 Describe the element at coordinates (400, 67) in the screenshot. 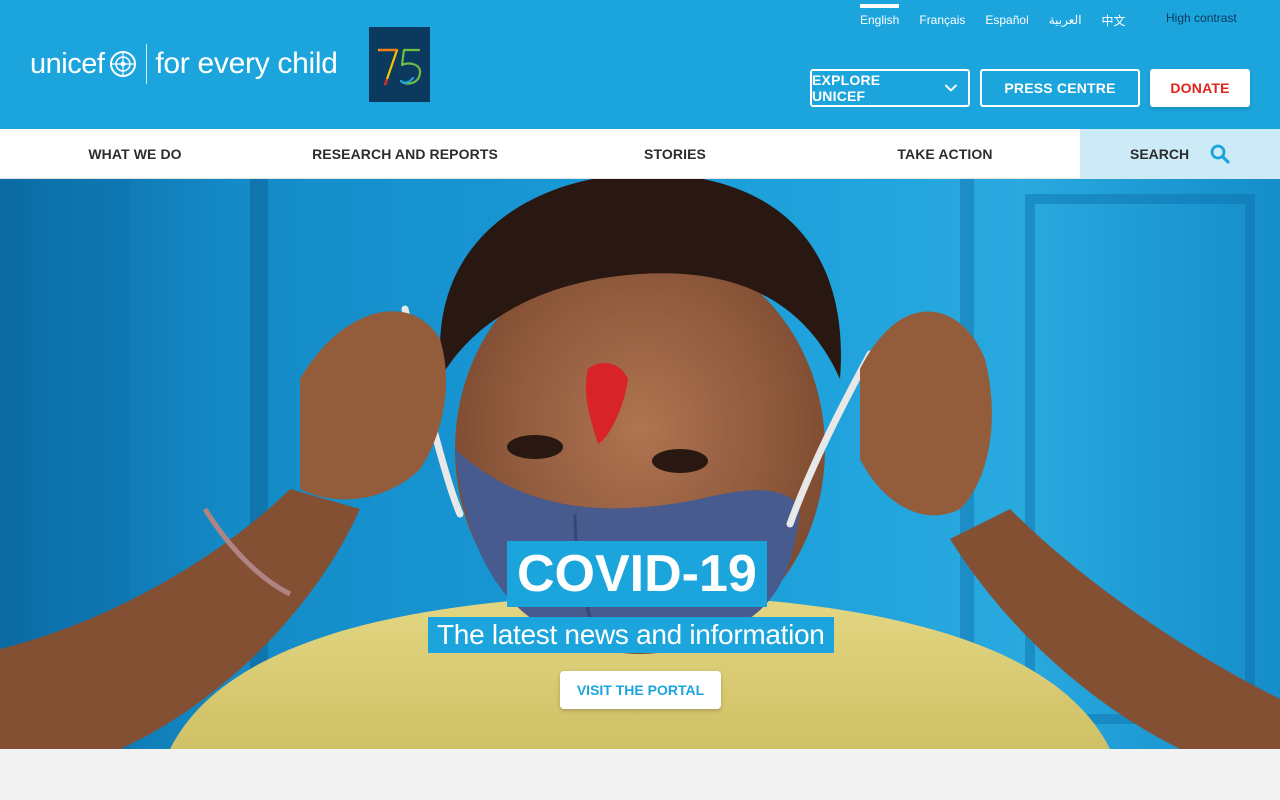

I see `anniversary-75-graphic` at that location.